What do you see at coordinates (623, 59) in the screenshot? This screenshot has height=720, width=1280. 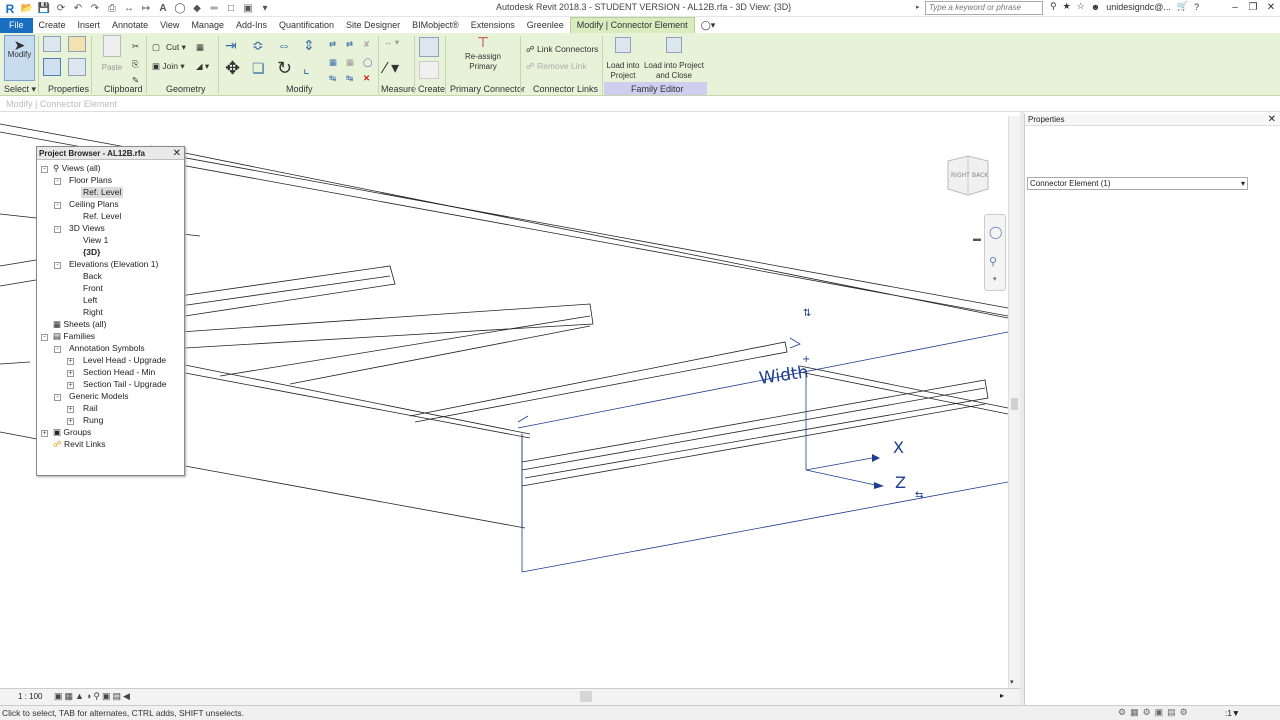 I see `load-into-project-button: Load into Project` at bounding box center [623, 59].